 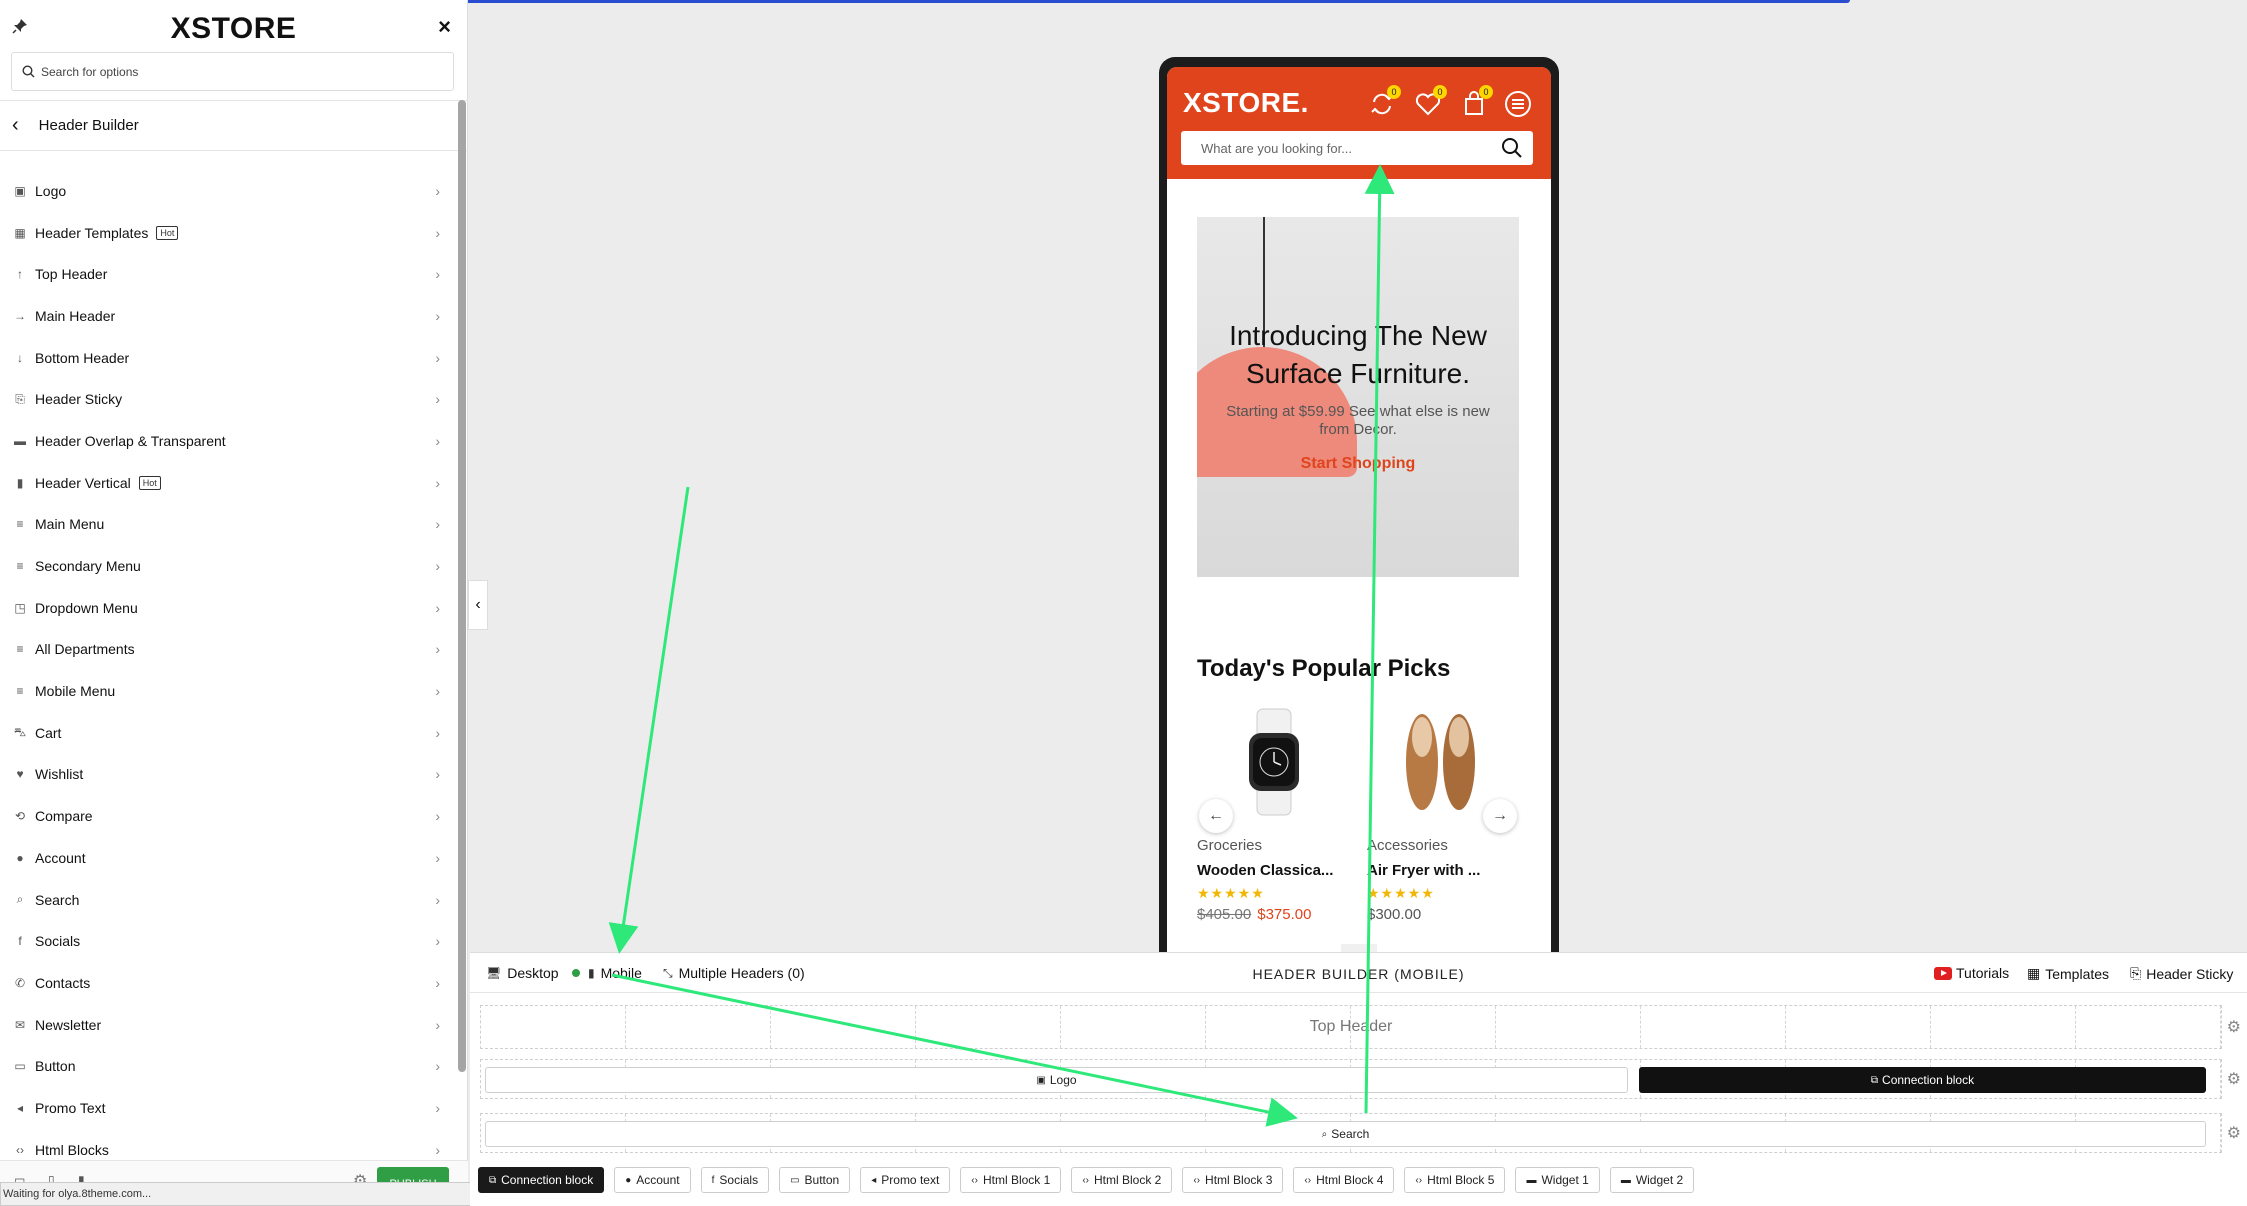 I want to click on element-label: Widget 1, so click(x=1565, y=1180).